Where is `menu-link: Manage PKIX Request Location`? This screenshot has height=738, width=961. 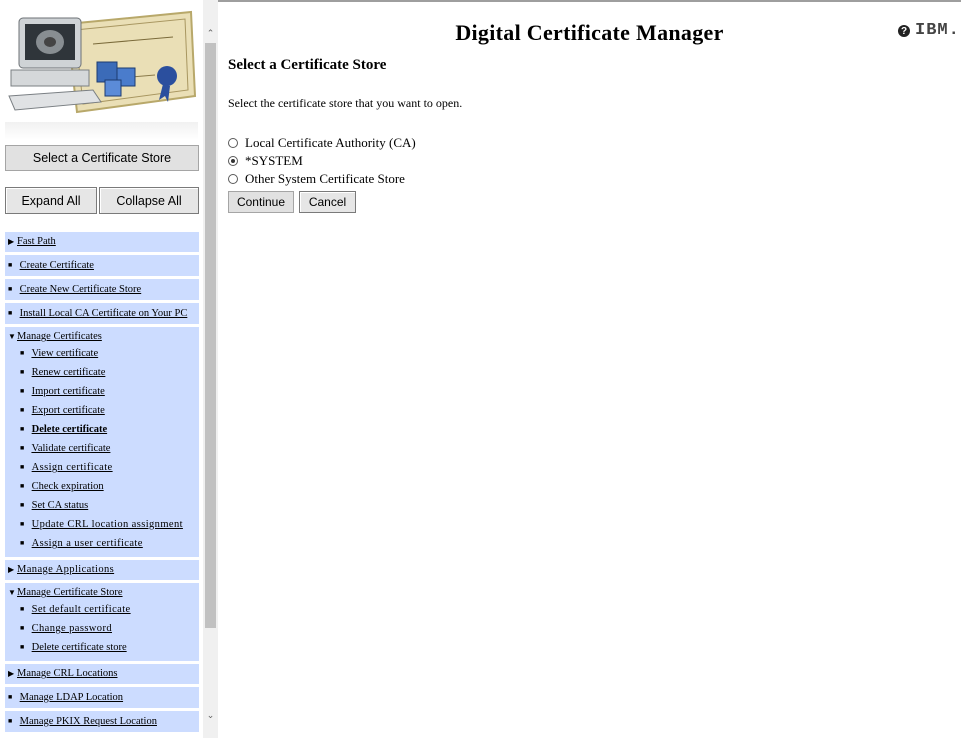 menu-link: Manage PKIX Request Location is located at coordinates (88, 721).